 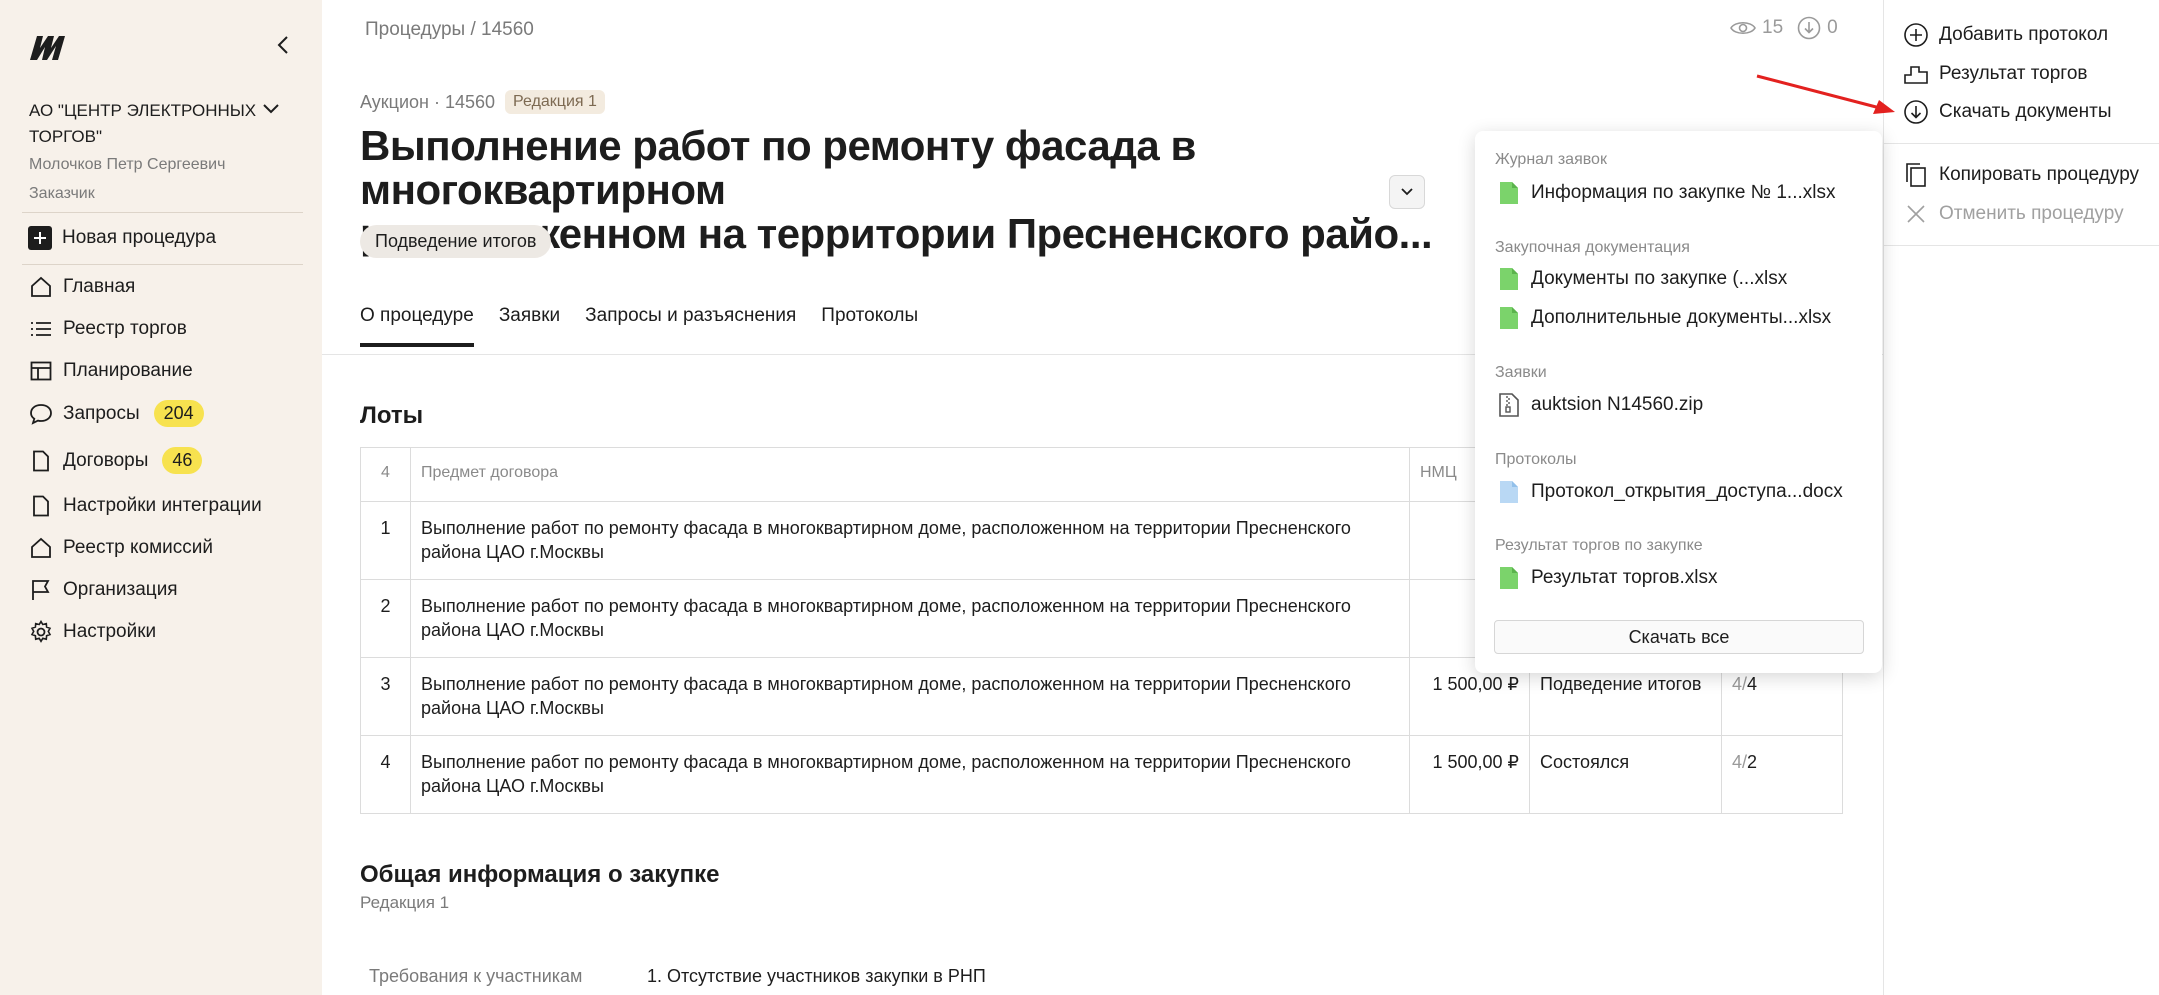 I want to click on tab-requests: Запросы и разъяснения, so click(x=690, y=326).